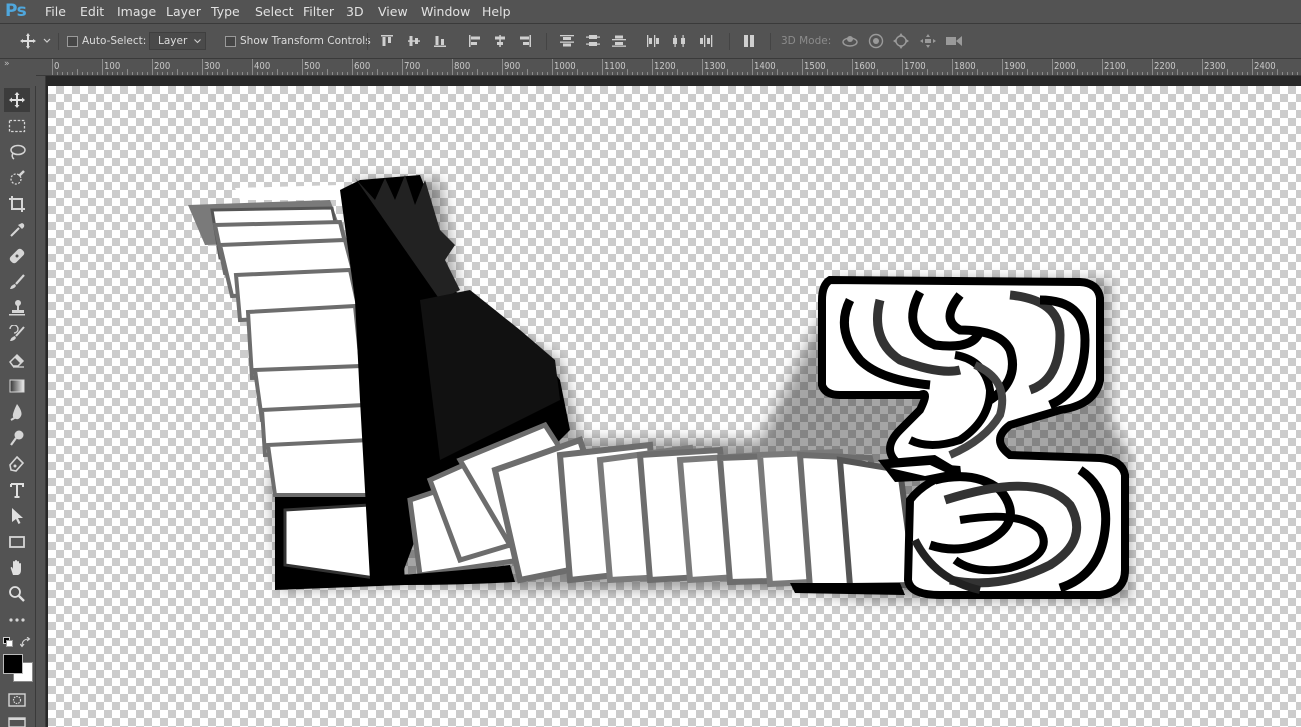  Describe the element at coordinates (706, 41) in the screenshot. I see `distribute-right-icon` at that location.